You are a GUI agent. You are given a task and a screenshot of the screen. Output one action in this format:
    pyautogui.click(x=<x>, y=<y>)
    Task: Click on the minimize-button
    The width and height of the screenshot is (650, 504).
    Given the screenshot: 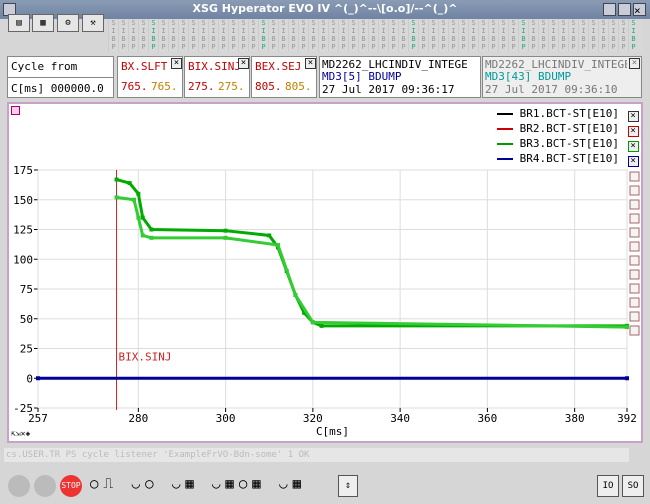 What is the action you would take?
    pyautogui.click(x=609, y=9)
    